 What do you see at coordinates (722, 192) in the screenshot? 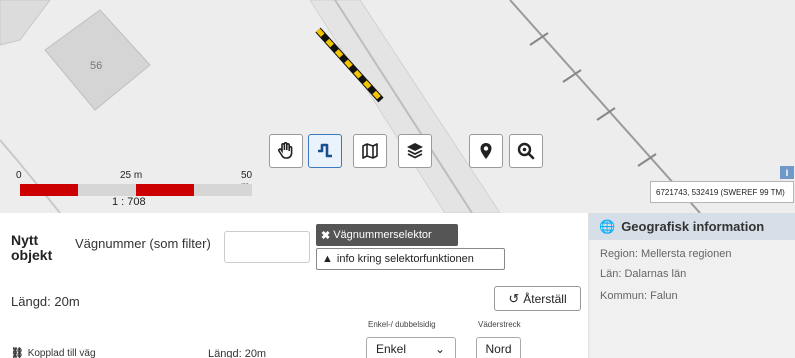
I see `coordinate-readout: 6721743, 532419 (SWEREF 99 TM)` at bounding box center [722, 192].